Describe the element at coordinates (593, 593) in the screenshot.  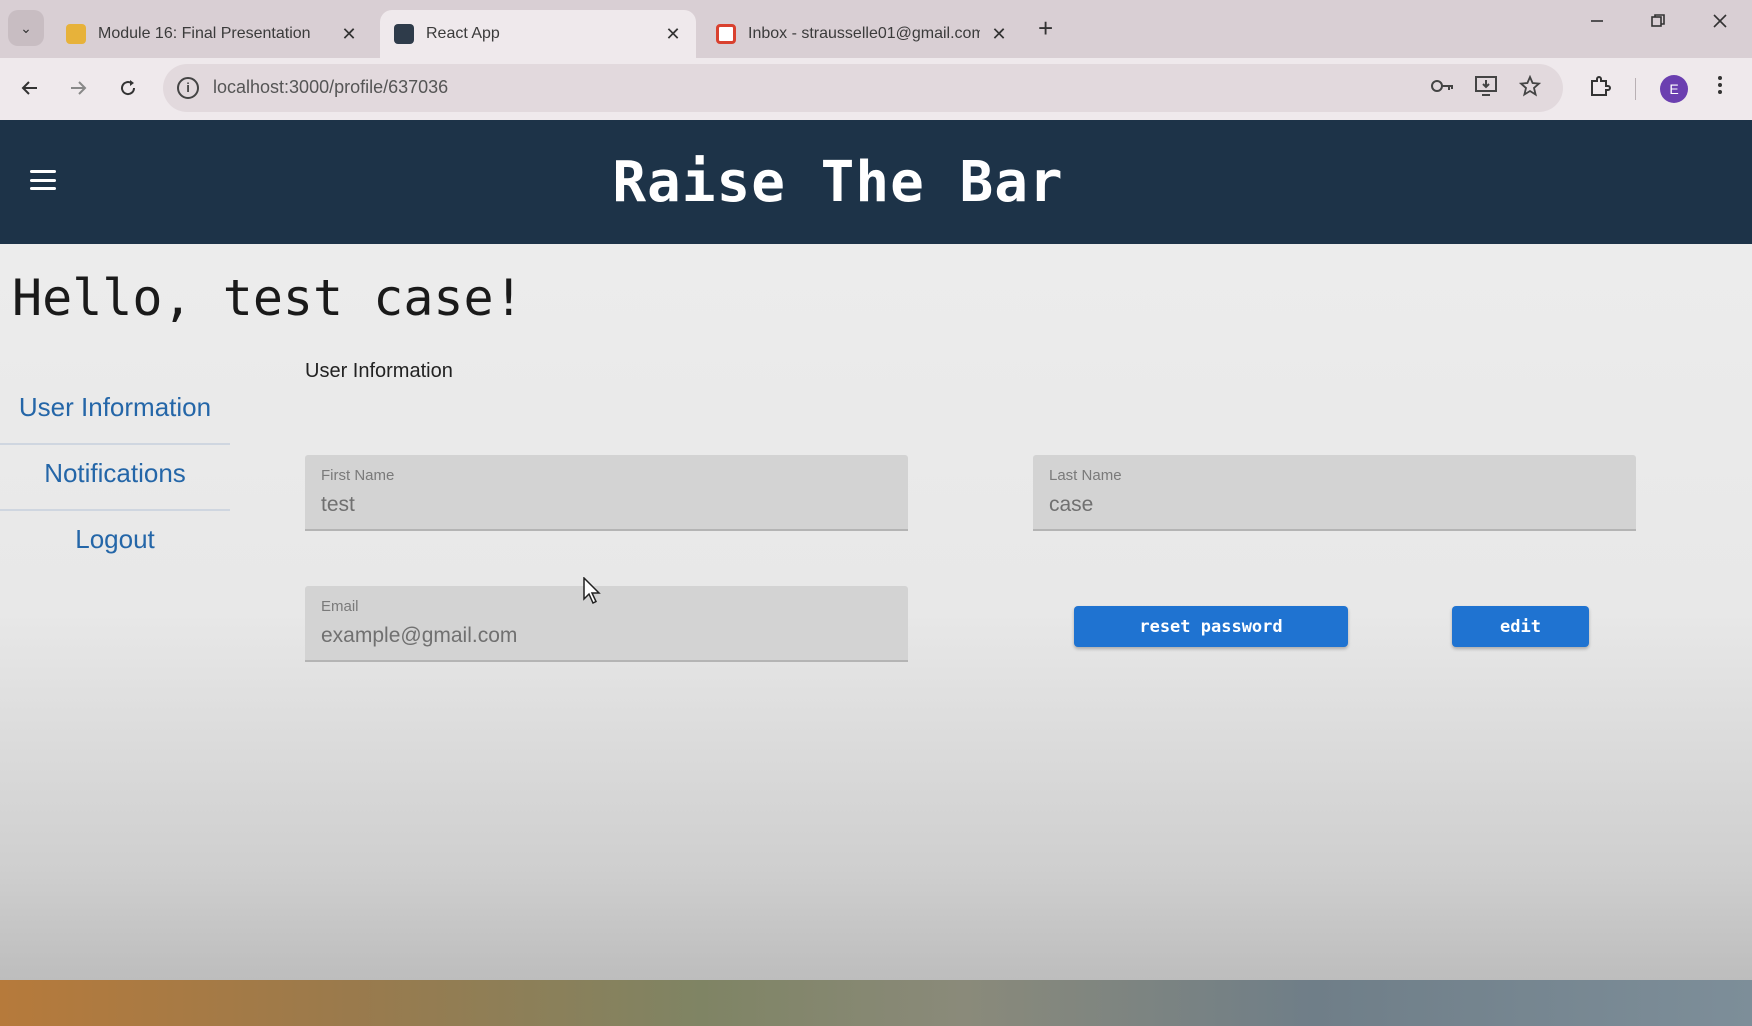
I see `mouse-pointer-icon` at that location.